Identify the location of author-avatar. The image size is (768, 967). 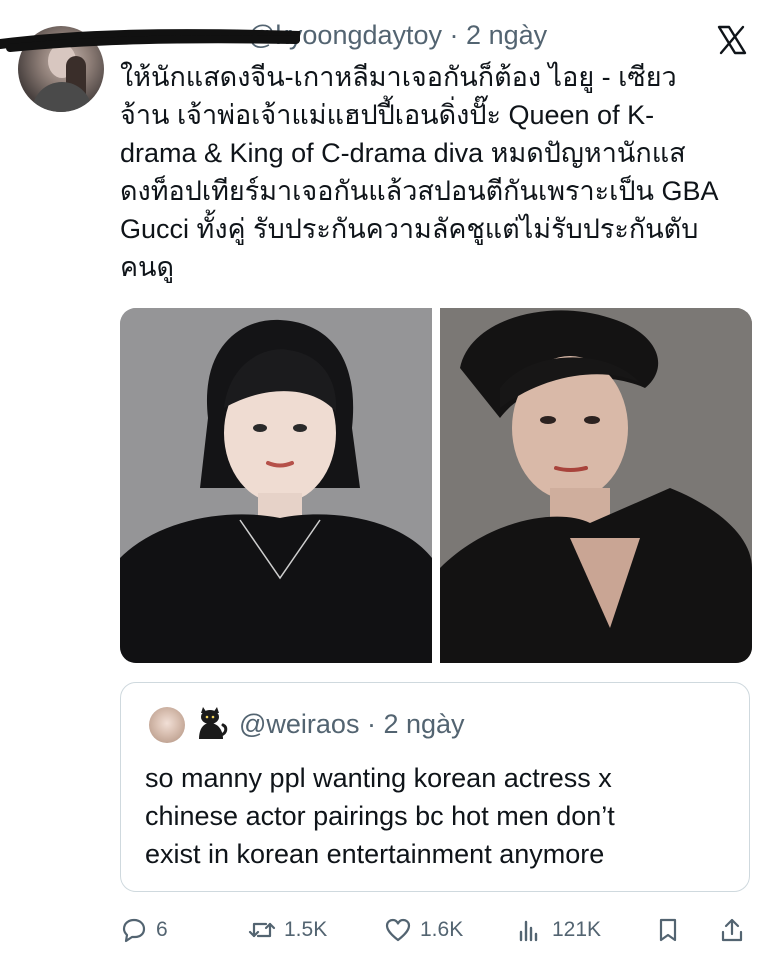
(61, 69).